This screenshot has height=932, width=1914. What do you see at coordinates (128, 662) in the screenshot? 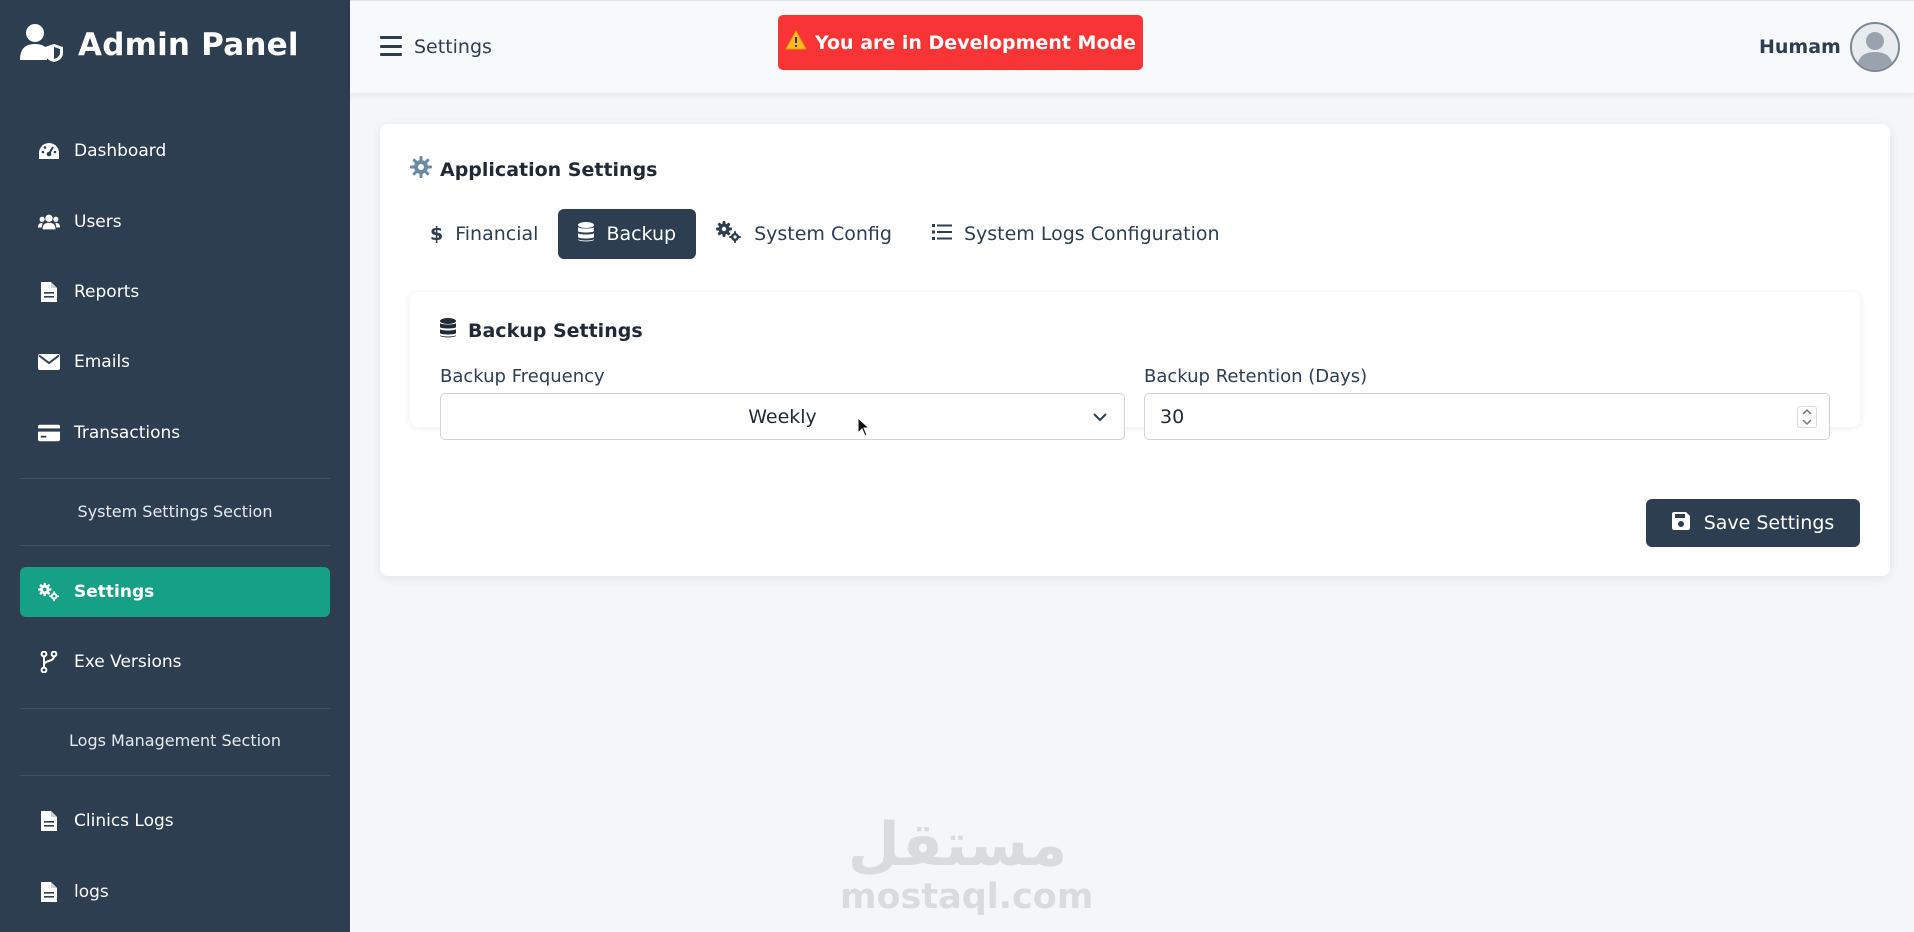
I see `sidebar-item-label: Exe Versions` at bounding box center [128, 662].